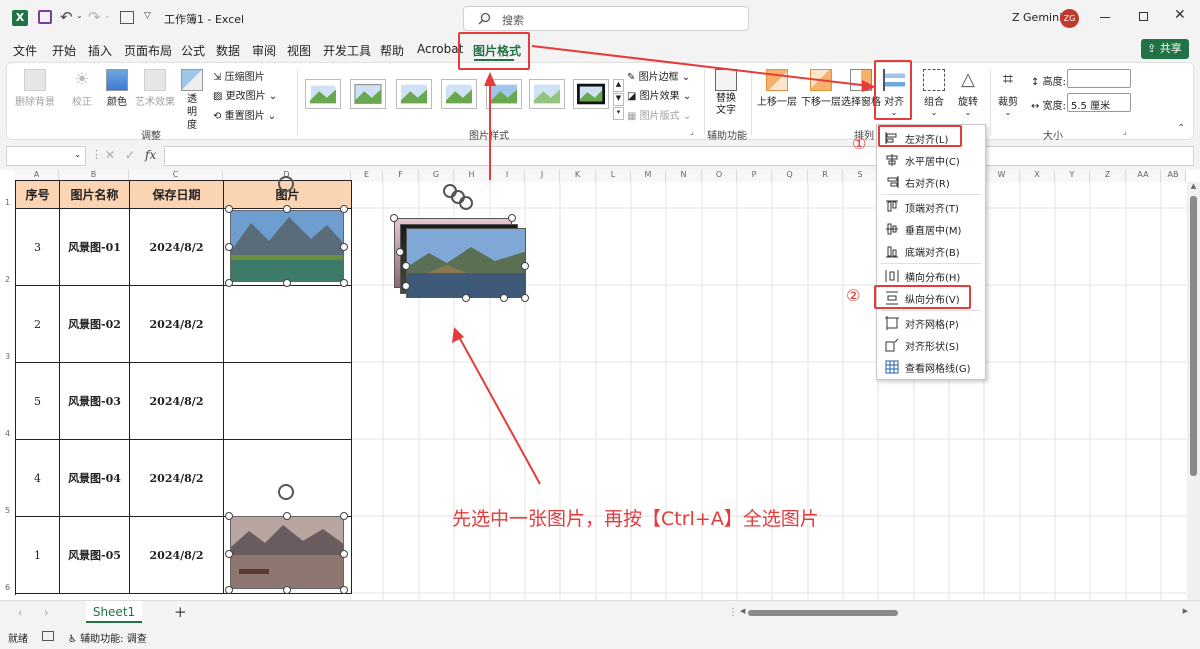 The image size is (1200, 649). What do you see at coordinates (7, 587) in the screenshot?
I see `row-header: 6` at bounding box center [7, 587].